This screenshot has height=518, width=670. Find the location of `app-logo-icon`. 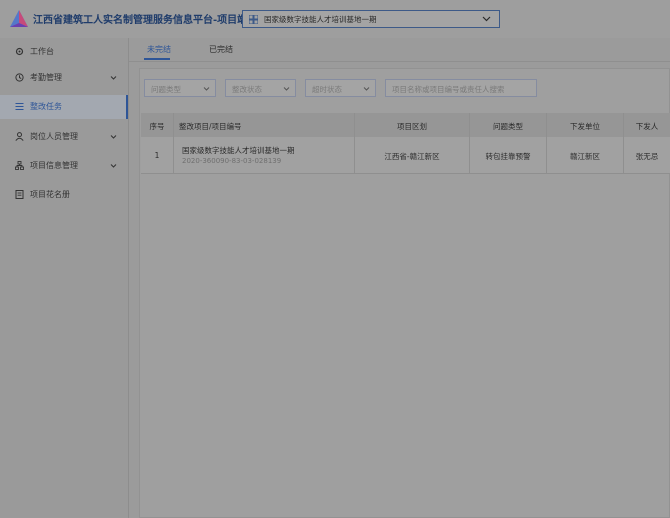

app-logo-icon is located at coordinates (19, 18).